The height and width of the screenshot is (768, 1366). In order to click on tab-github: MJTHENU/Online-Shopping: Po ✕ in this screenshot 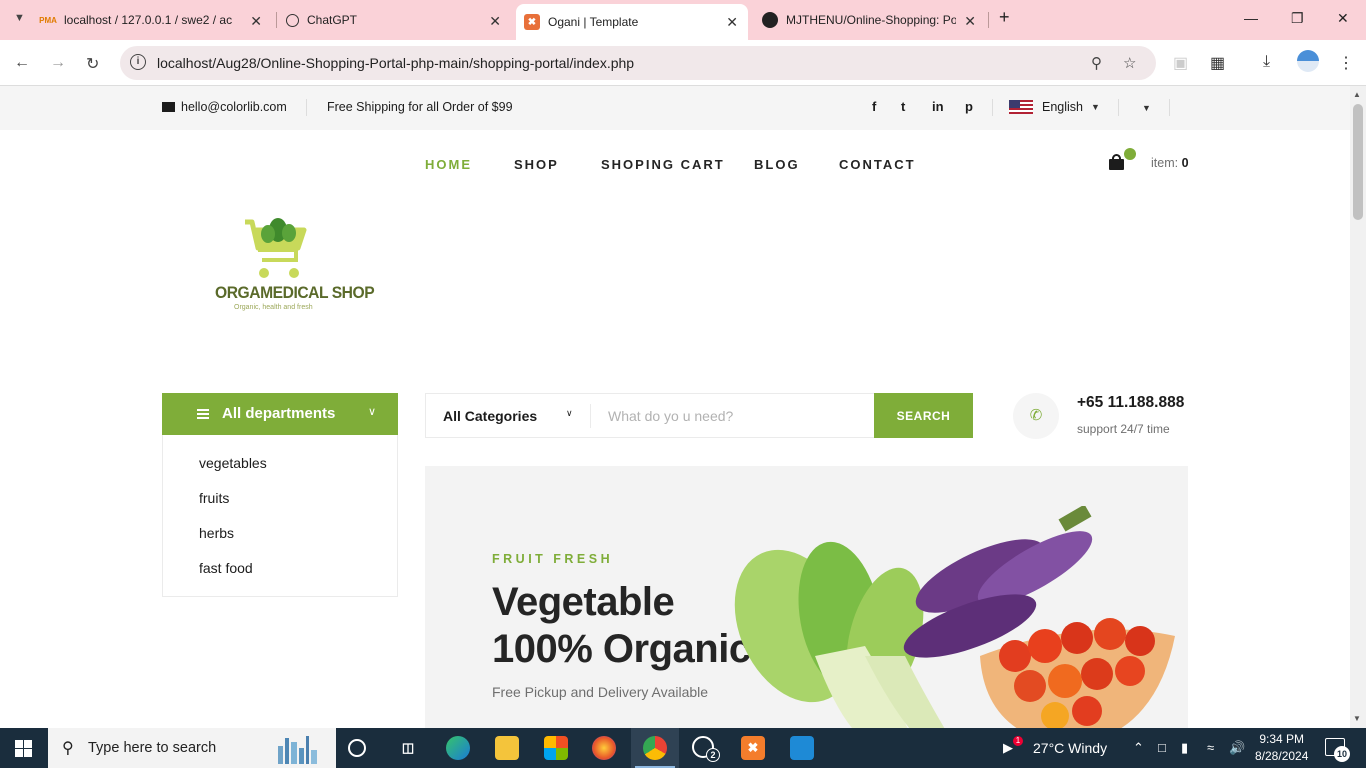, I will do `click(869, 20)`.